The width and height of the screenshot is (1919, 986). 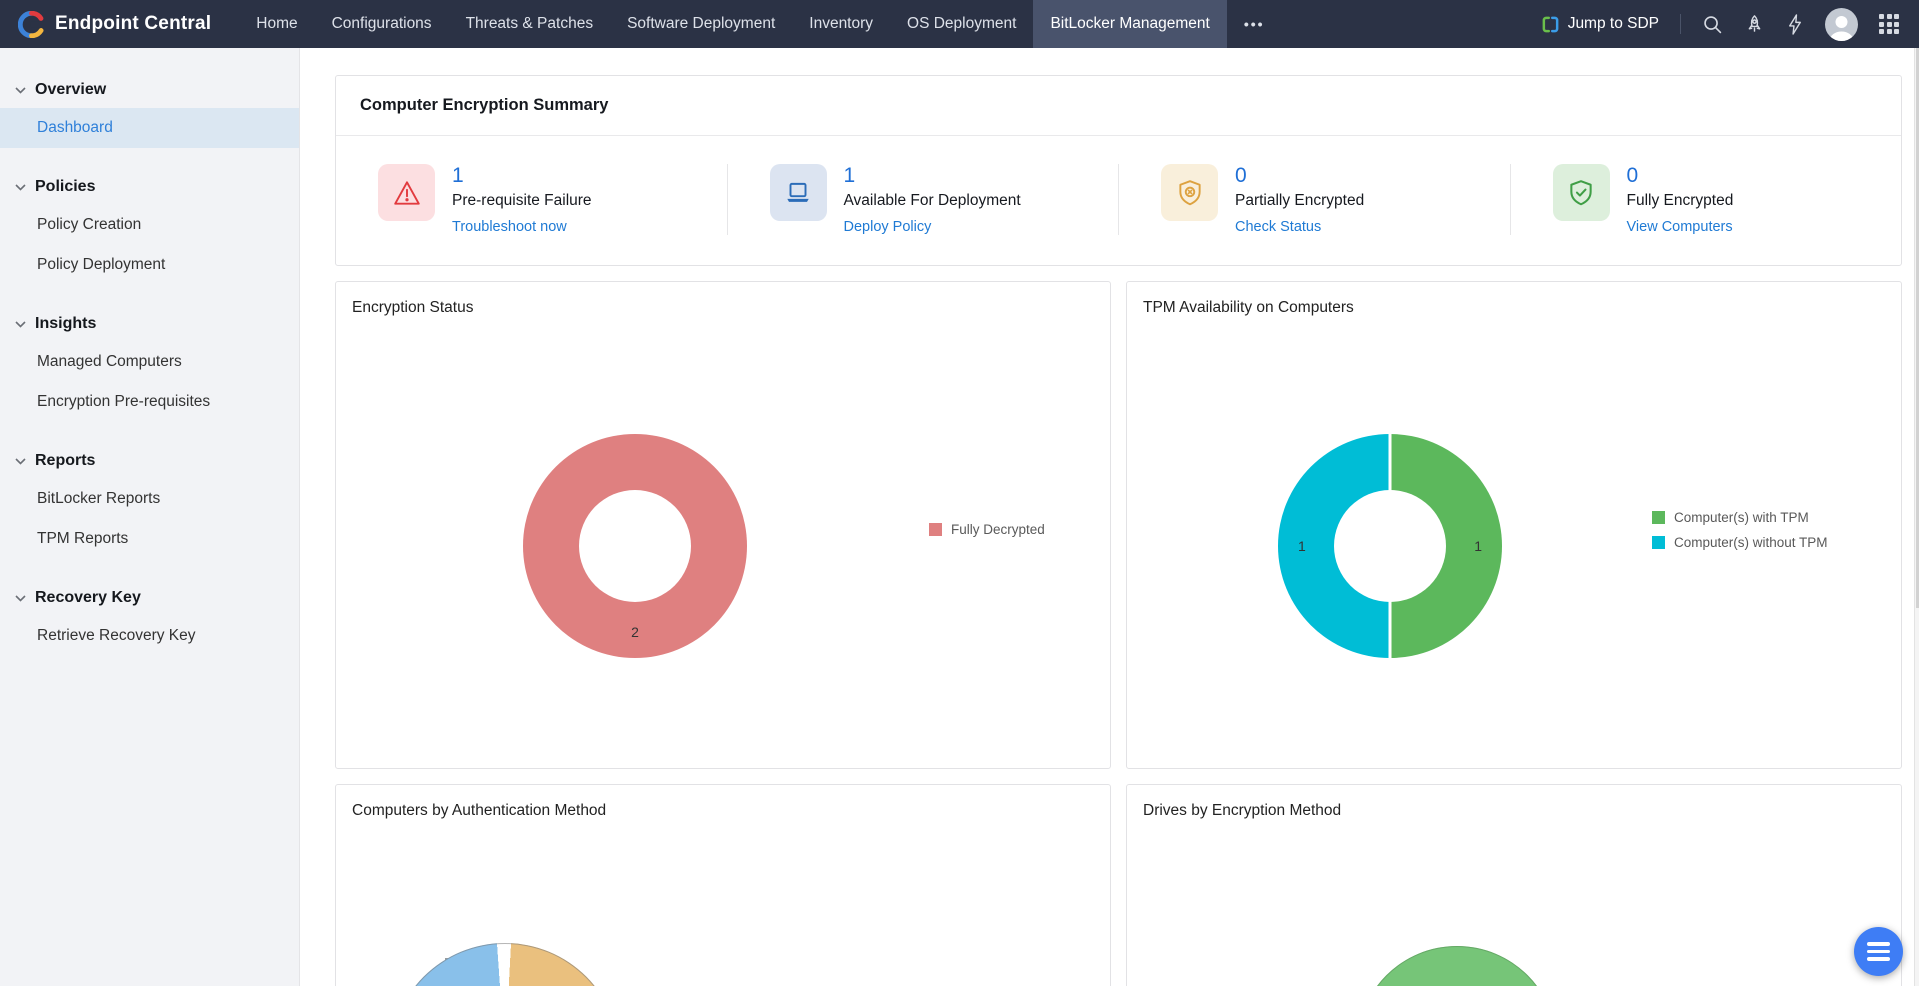 I want to click on warning-triangle-icon, so click(x=406, y=192).